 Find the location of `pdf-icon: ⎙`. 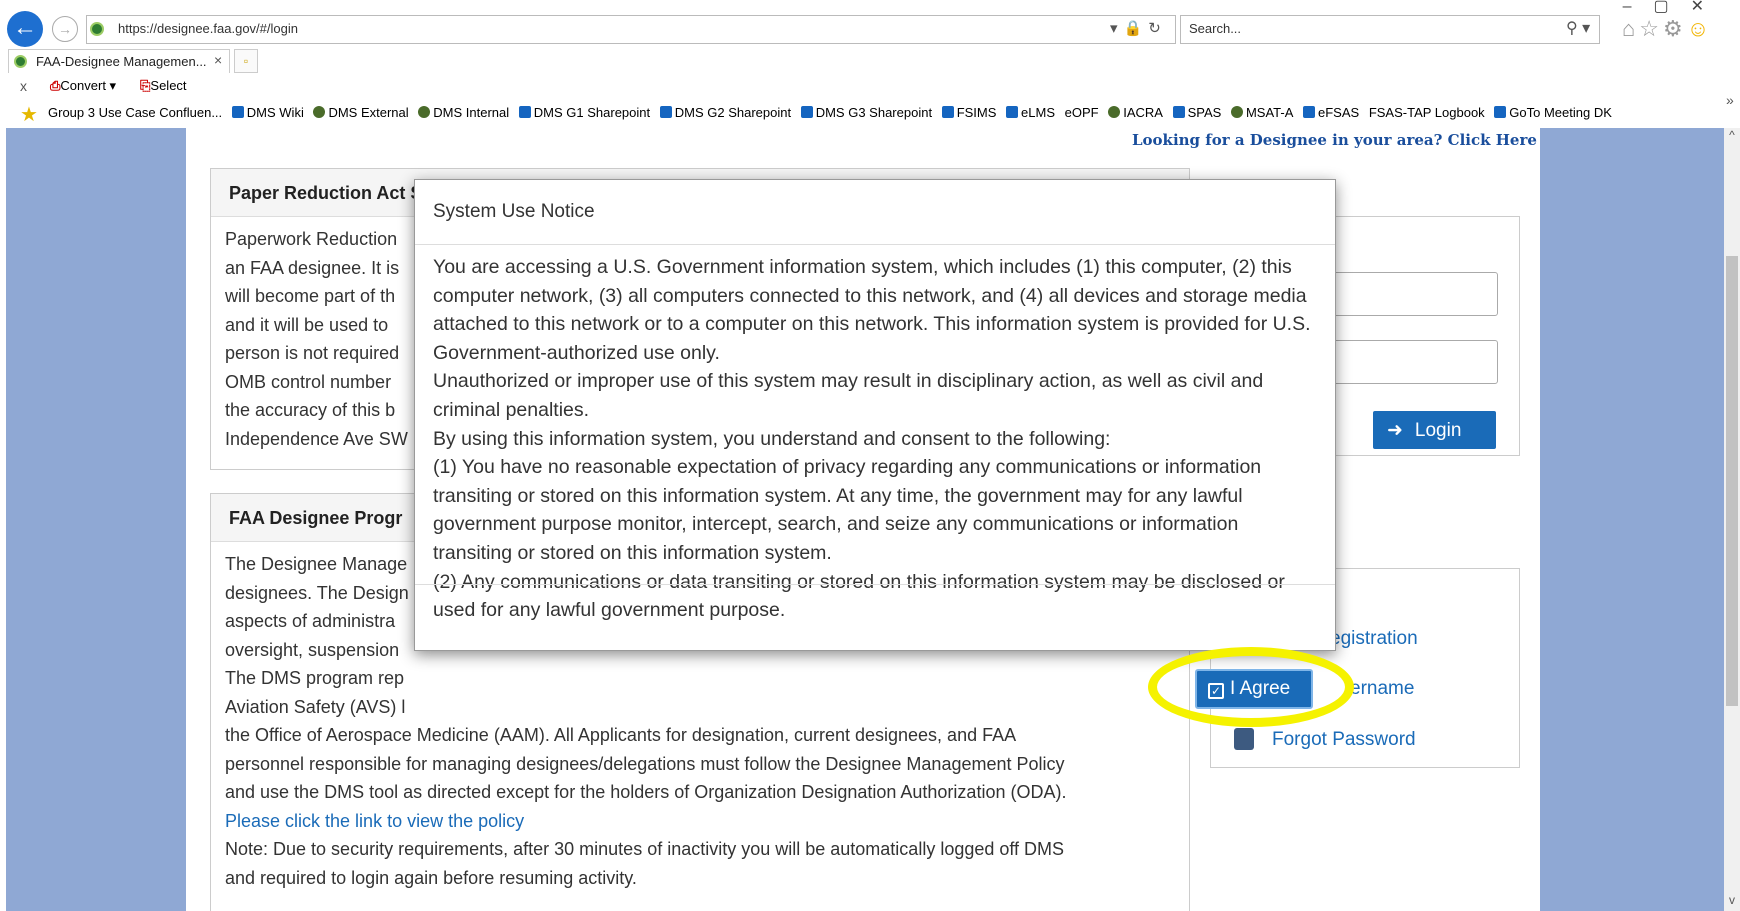

pdf-icon: ⎙ is located at coordinates (55, 85).